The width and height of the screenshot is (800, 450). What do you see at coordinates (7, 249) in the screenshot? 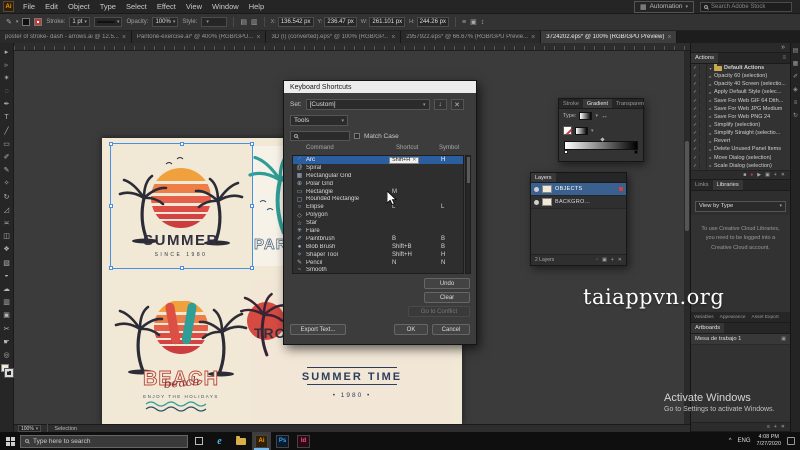
I see `shape-builder-tool: ❖` at bounding box center [7, 249].